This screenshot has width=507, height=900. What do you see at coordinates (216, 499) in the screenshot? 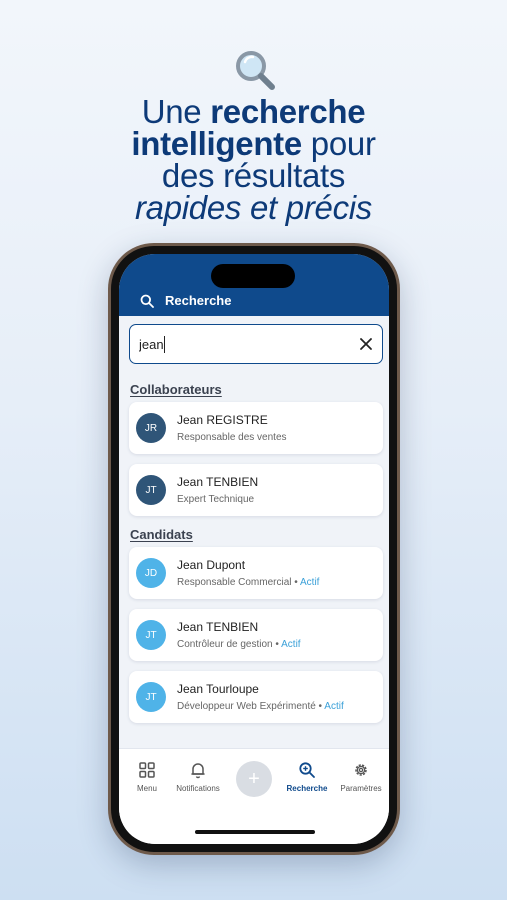
I see `person-role: Expert Technique` at bounding box center [216, 499].